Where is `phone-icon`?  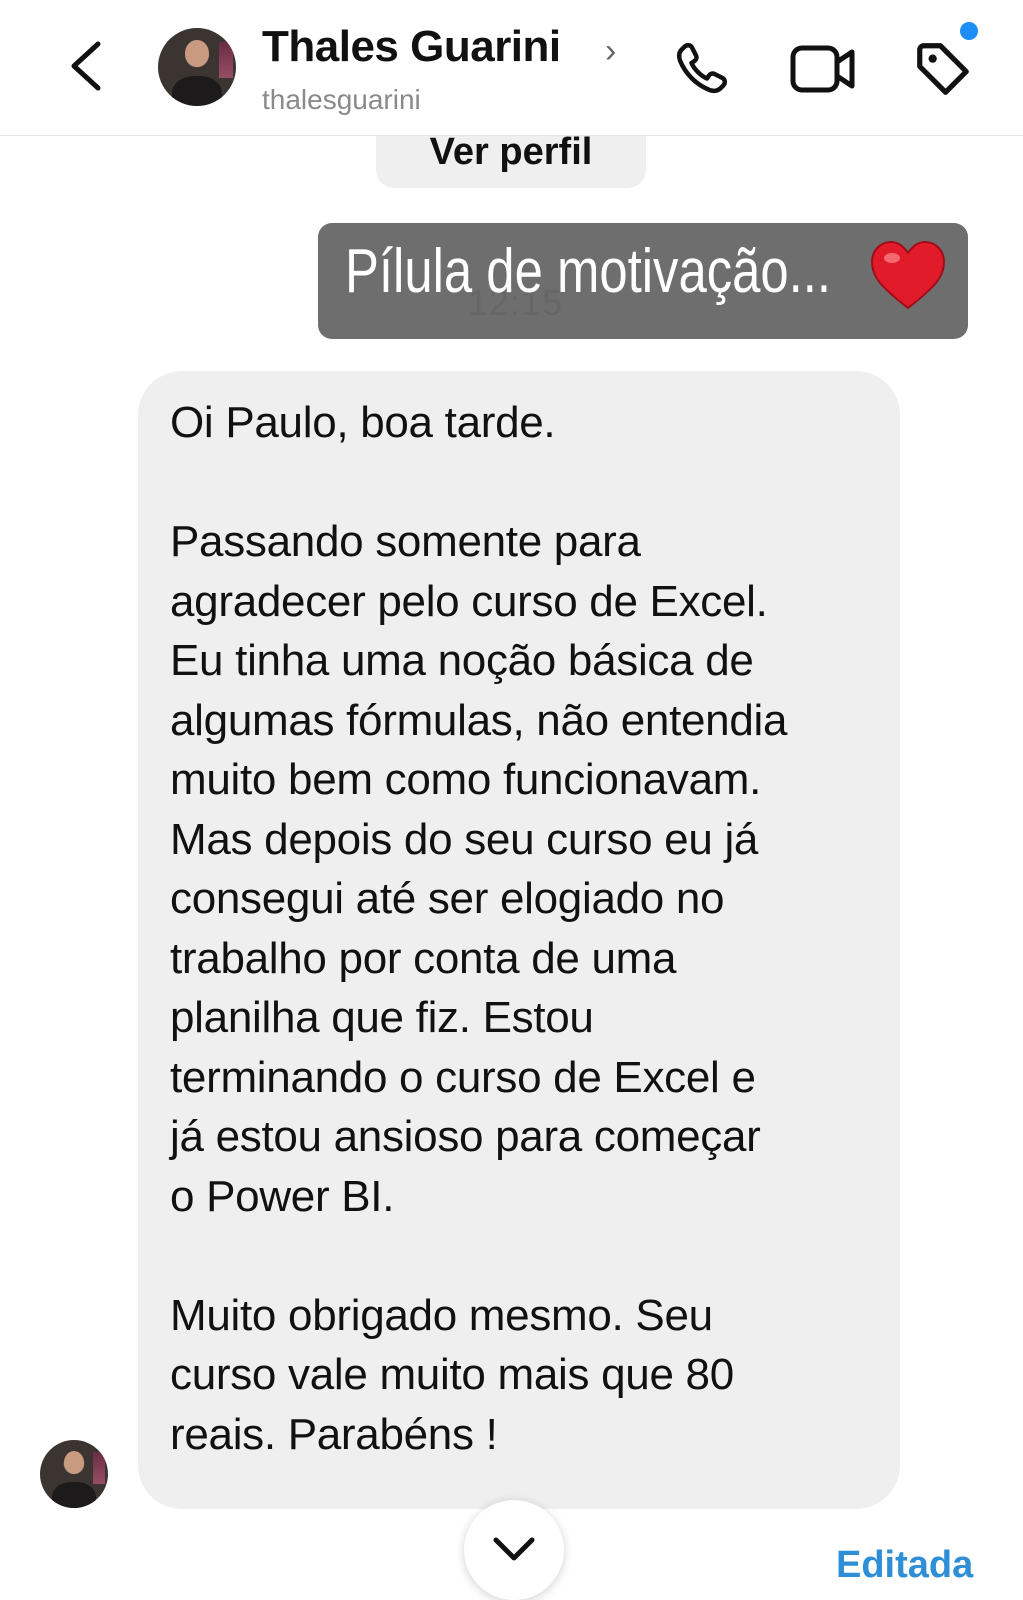
phone-icon is located at coordinates (702, 68).